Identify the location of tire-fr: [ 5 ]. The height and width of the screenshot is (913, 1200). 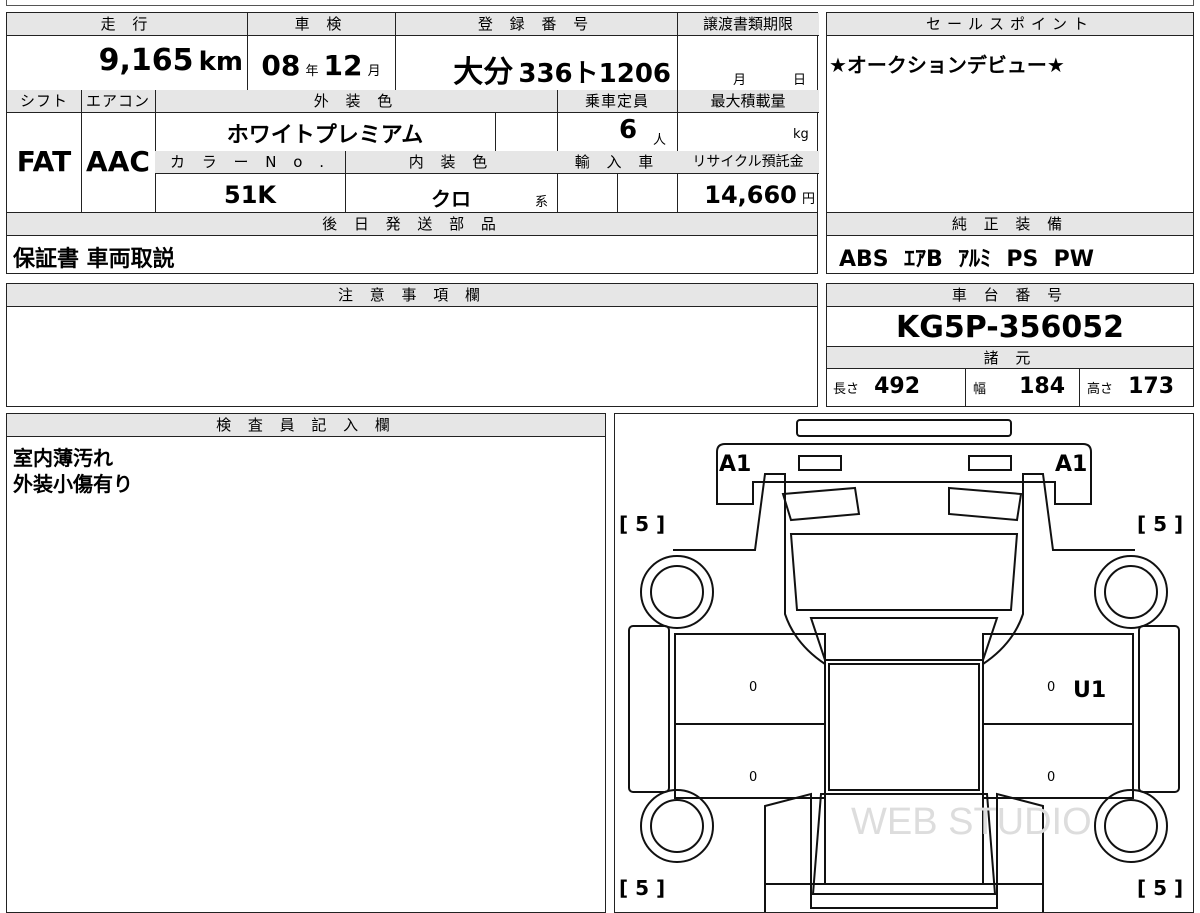
(1160, 524).